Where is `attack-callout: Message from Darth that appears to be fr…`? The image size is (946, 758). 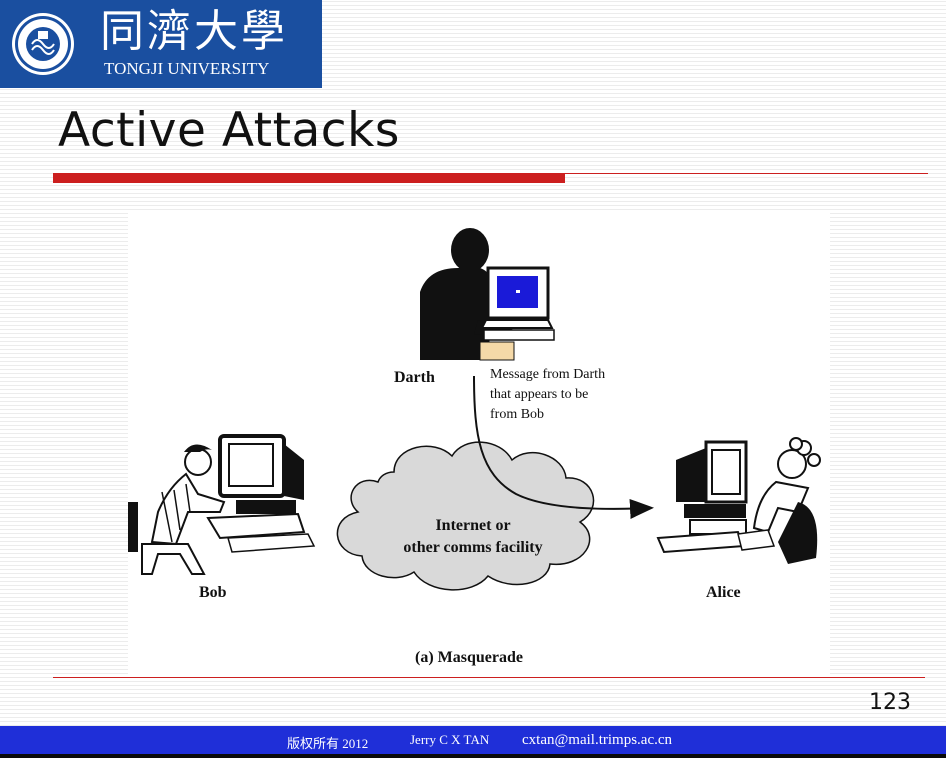
attack-callout: Message from Darth that appears to be fr… is located at coordinates (547, 395).